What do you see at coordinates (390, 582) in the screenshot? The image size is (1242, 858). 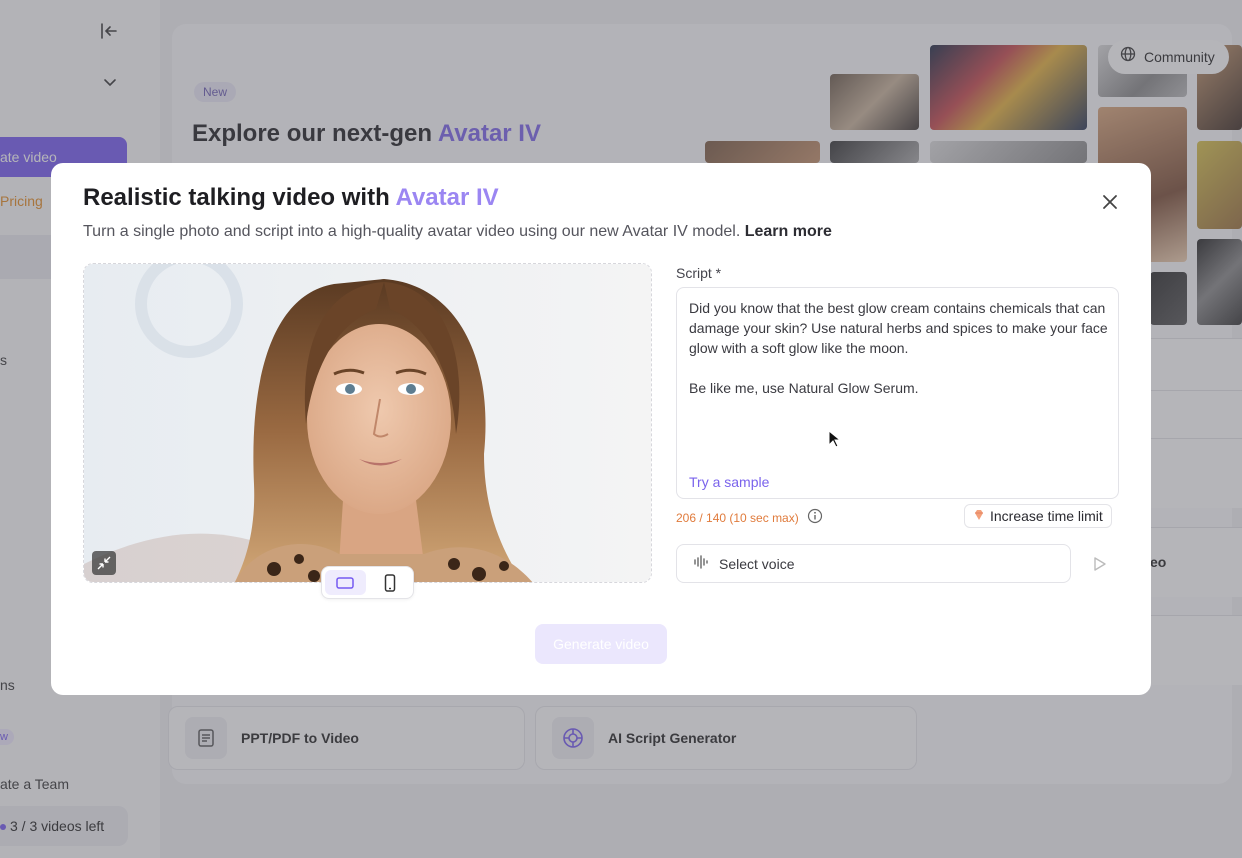 I see `portrait-icon` at bounding box center [390, 582].